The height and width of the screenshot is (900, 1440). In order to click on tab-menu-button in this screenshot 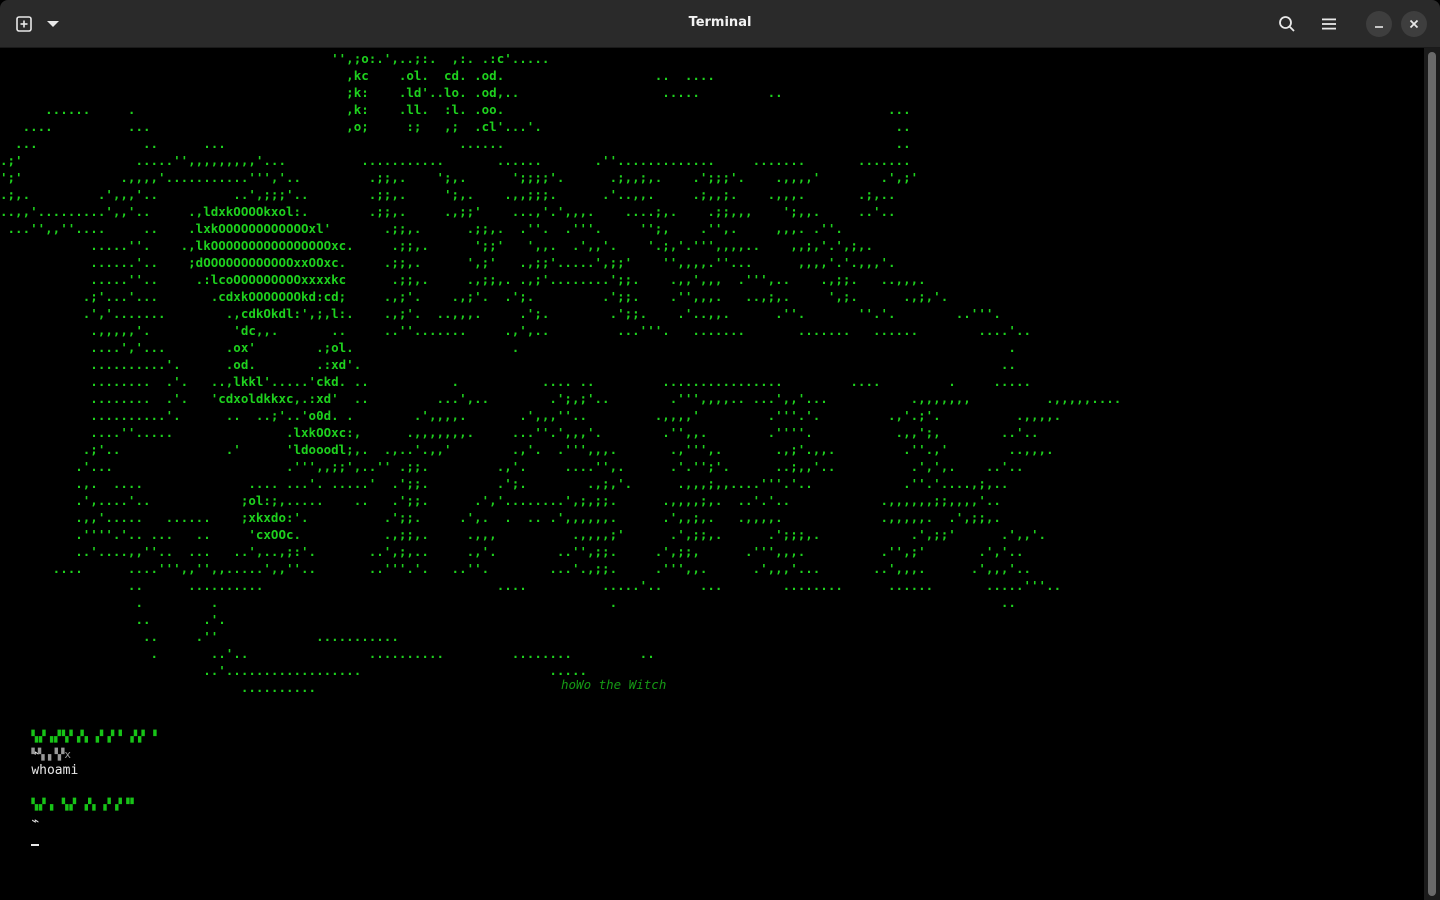, I will do `click(53, 24)`.